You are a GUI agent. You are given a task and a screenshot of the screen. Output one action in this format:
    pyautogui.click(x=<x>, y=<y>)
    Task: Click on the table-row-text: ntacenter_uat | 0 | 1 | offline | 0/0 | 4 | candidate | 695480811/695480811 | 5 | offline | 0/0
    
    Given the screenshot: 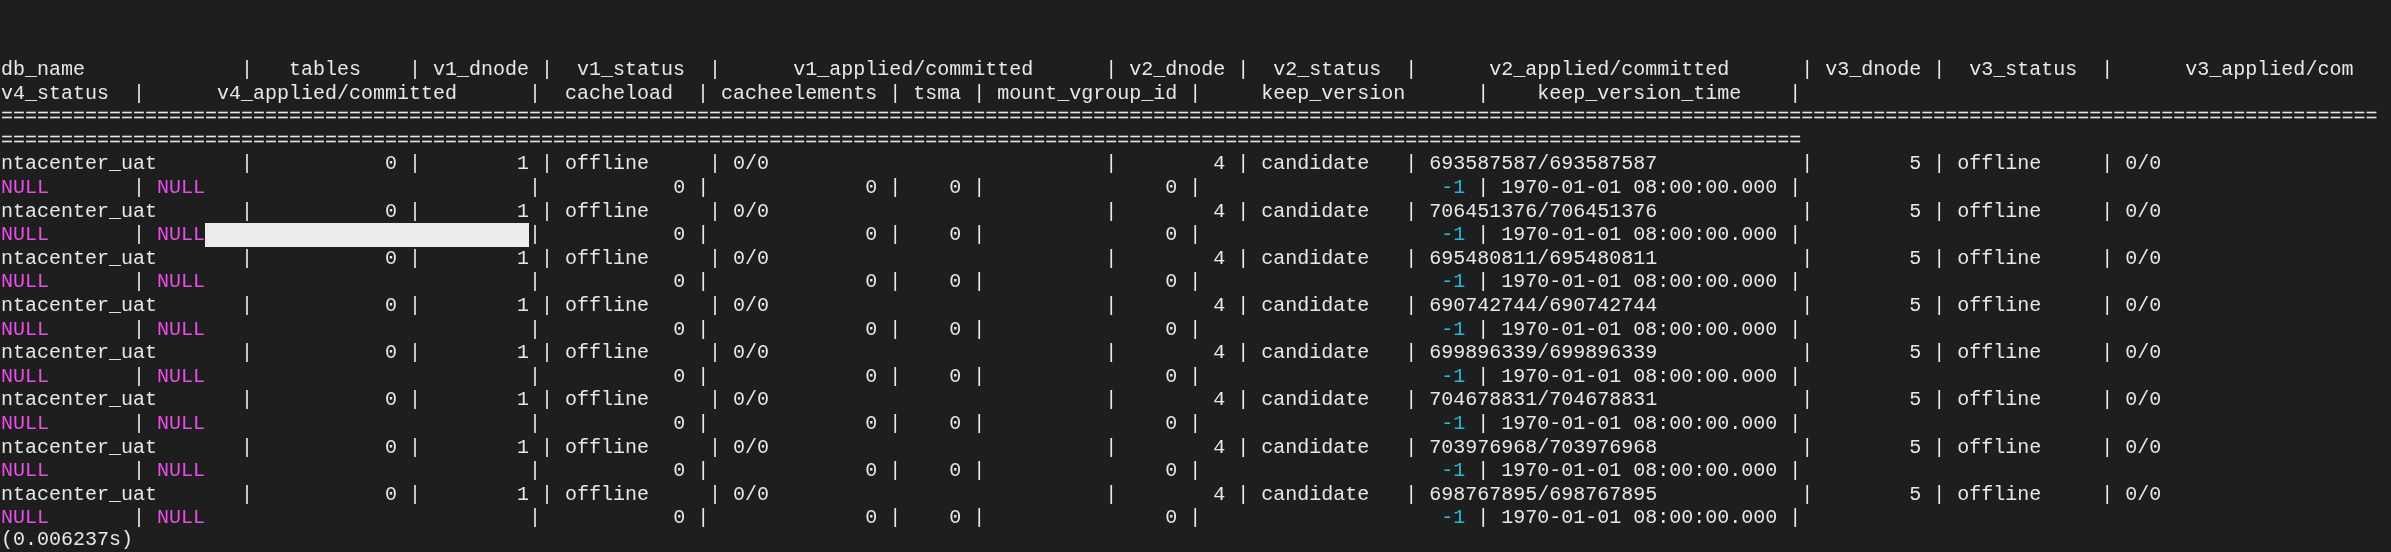 What is the action you would take?
    pyautogui.click(x=1081, y=258)
    